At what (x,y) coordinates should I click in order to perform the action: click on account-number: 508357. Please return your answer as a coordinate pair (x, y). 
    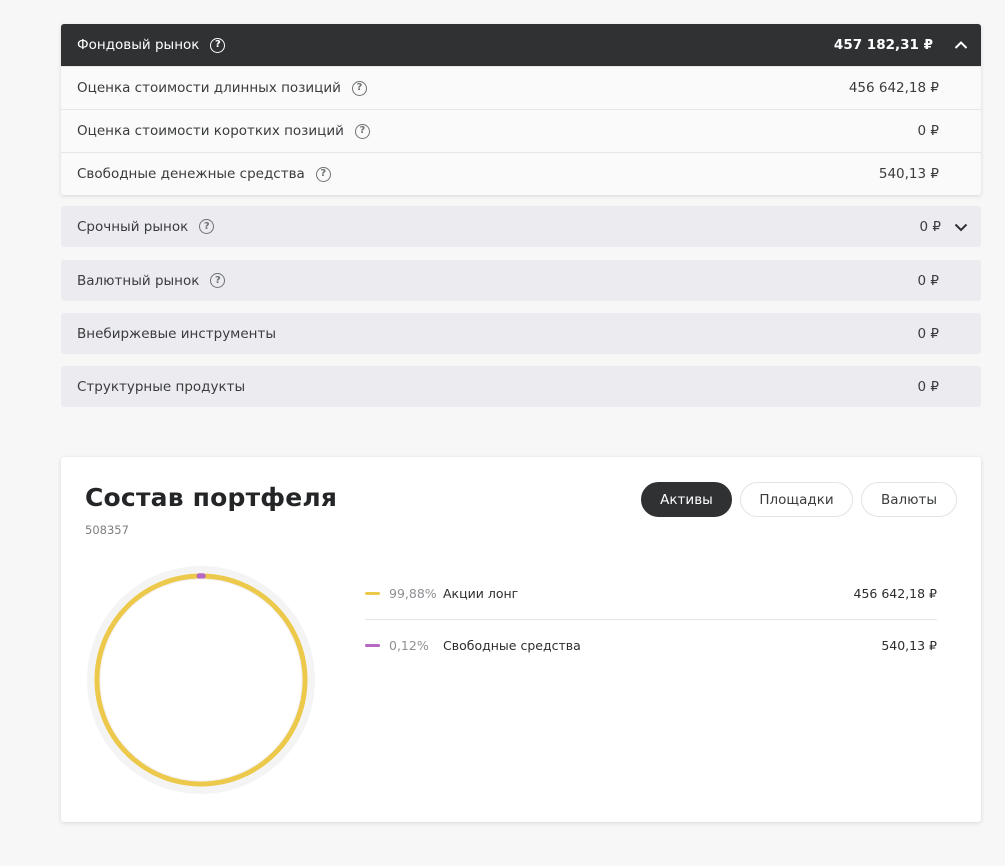
    Looking at the image, I should click on (107, 530).